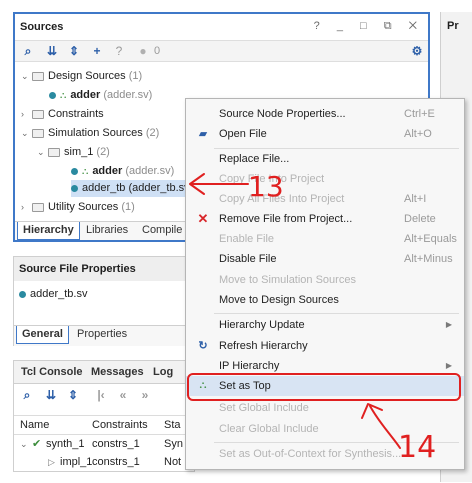  What do you see at coordinates (417, 51) in the screenshot?
I see `gear-icon: ⚙` at bounding box center [417, 51].